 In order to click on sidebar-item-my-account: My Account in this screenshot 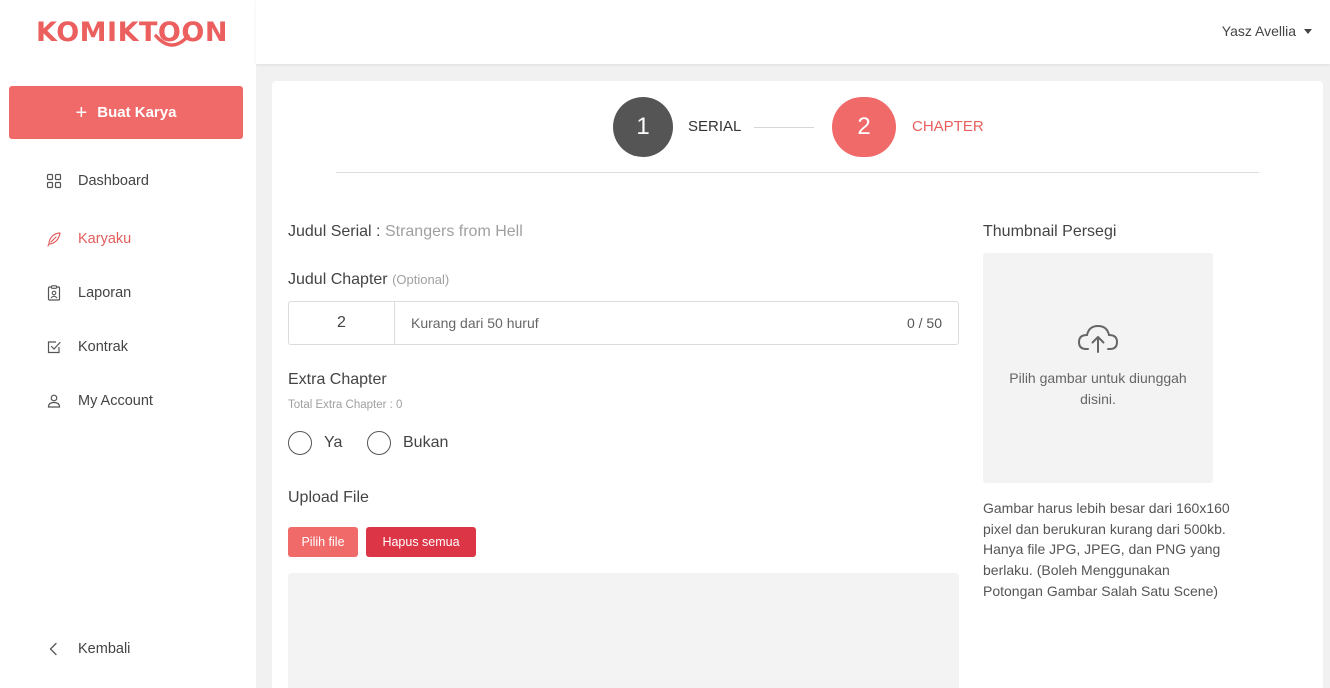, I will do `click(99, 401)`.